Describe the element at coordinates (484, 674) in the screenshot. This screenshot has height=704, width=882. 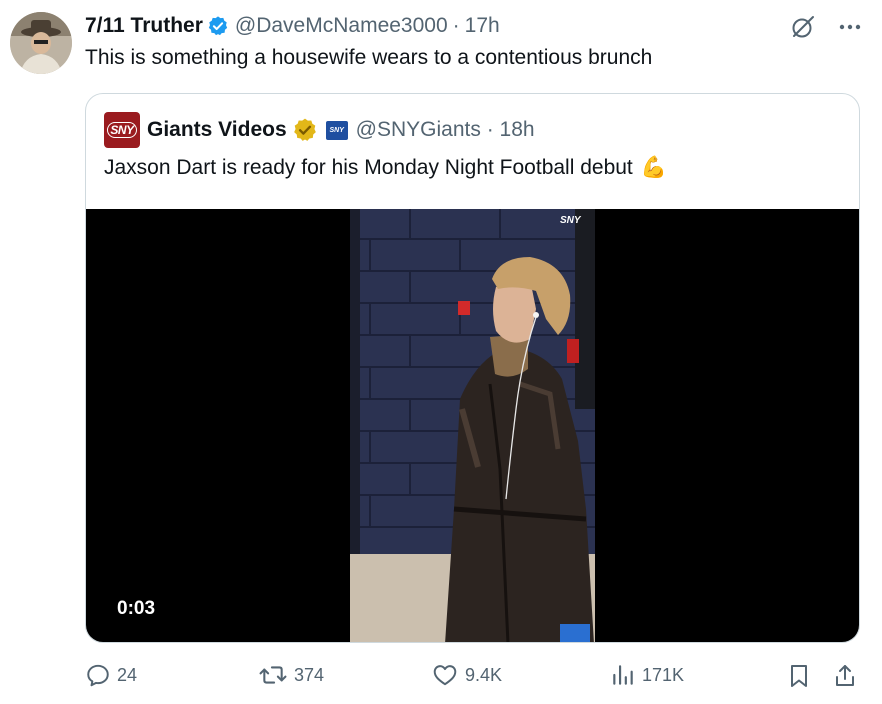
I see `like-count: 9.4K` at that location.